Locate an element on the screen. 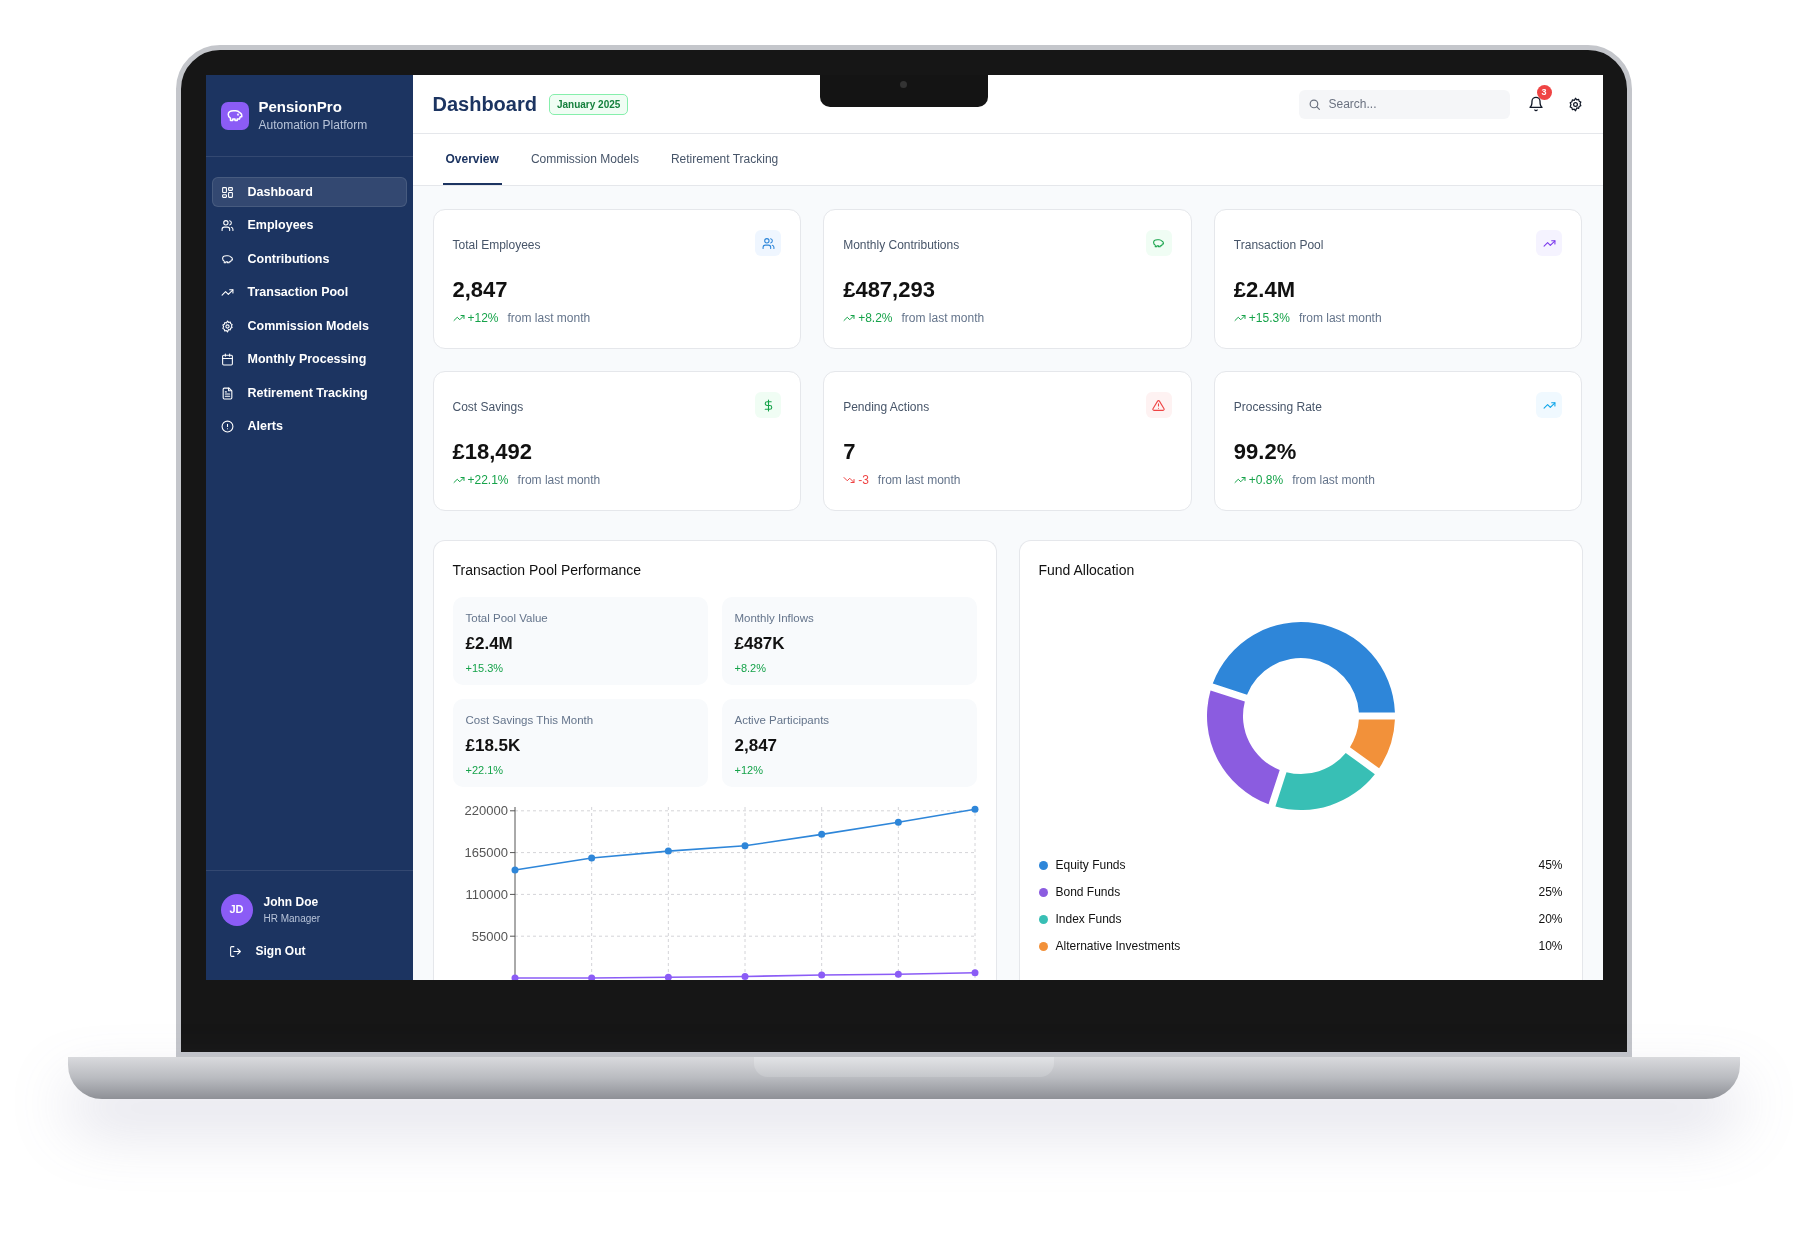 The height and width of the screenshot is (1245, 1808). sidebar-item: Employees is located at coordinates (309, 225).